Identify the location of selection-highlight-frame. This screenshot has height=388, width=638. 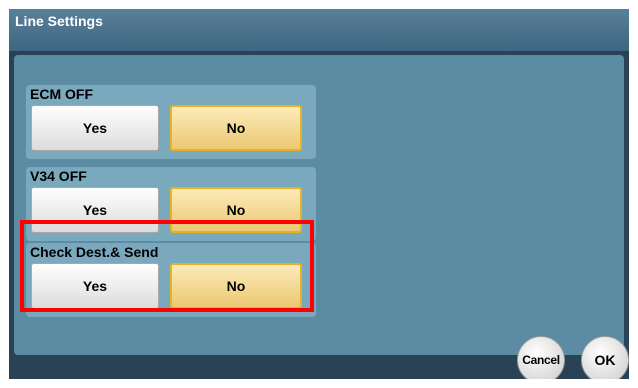
(167, 266).